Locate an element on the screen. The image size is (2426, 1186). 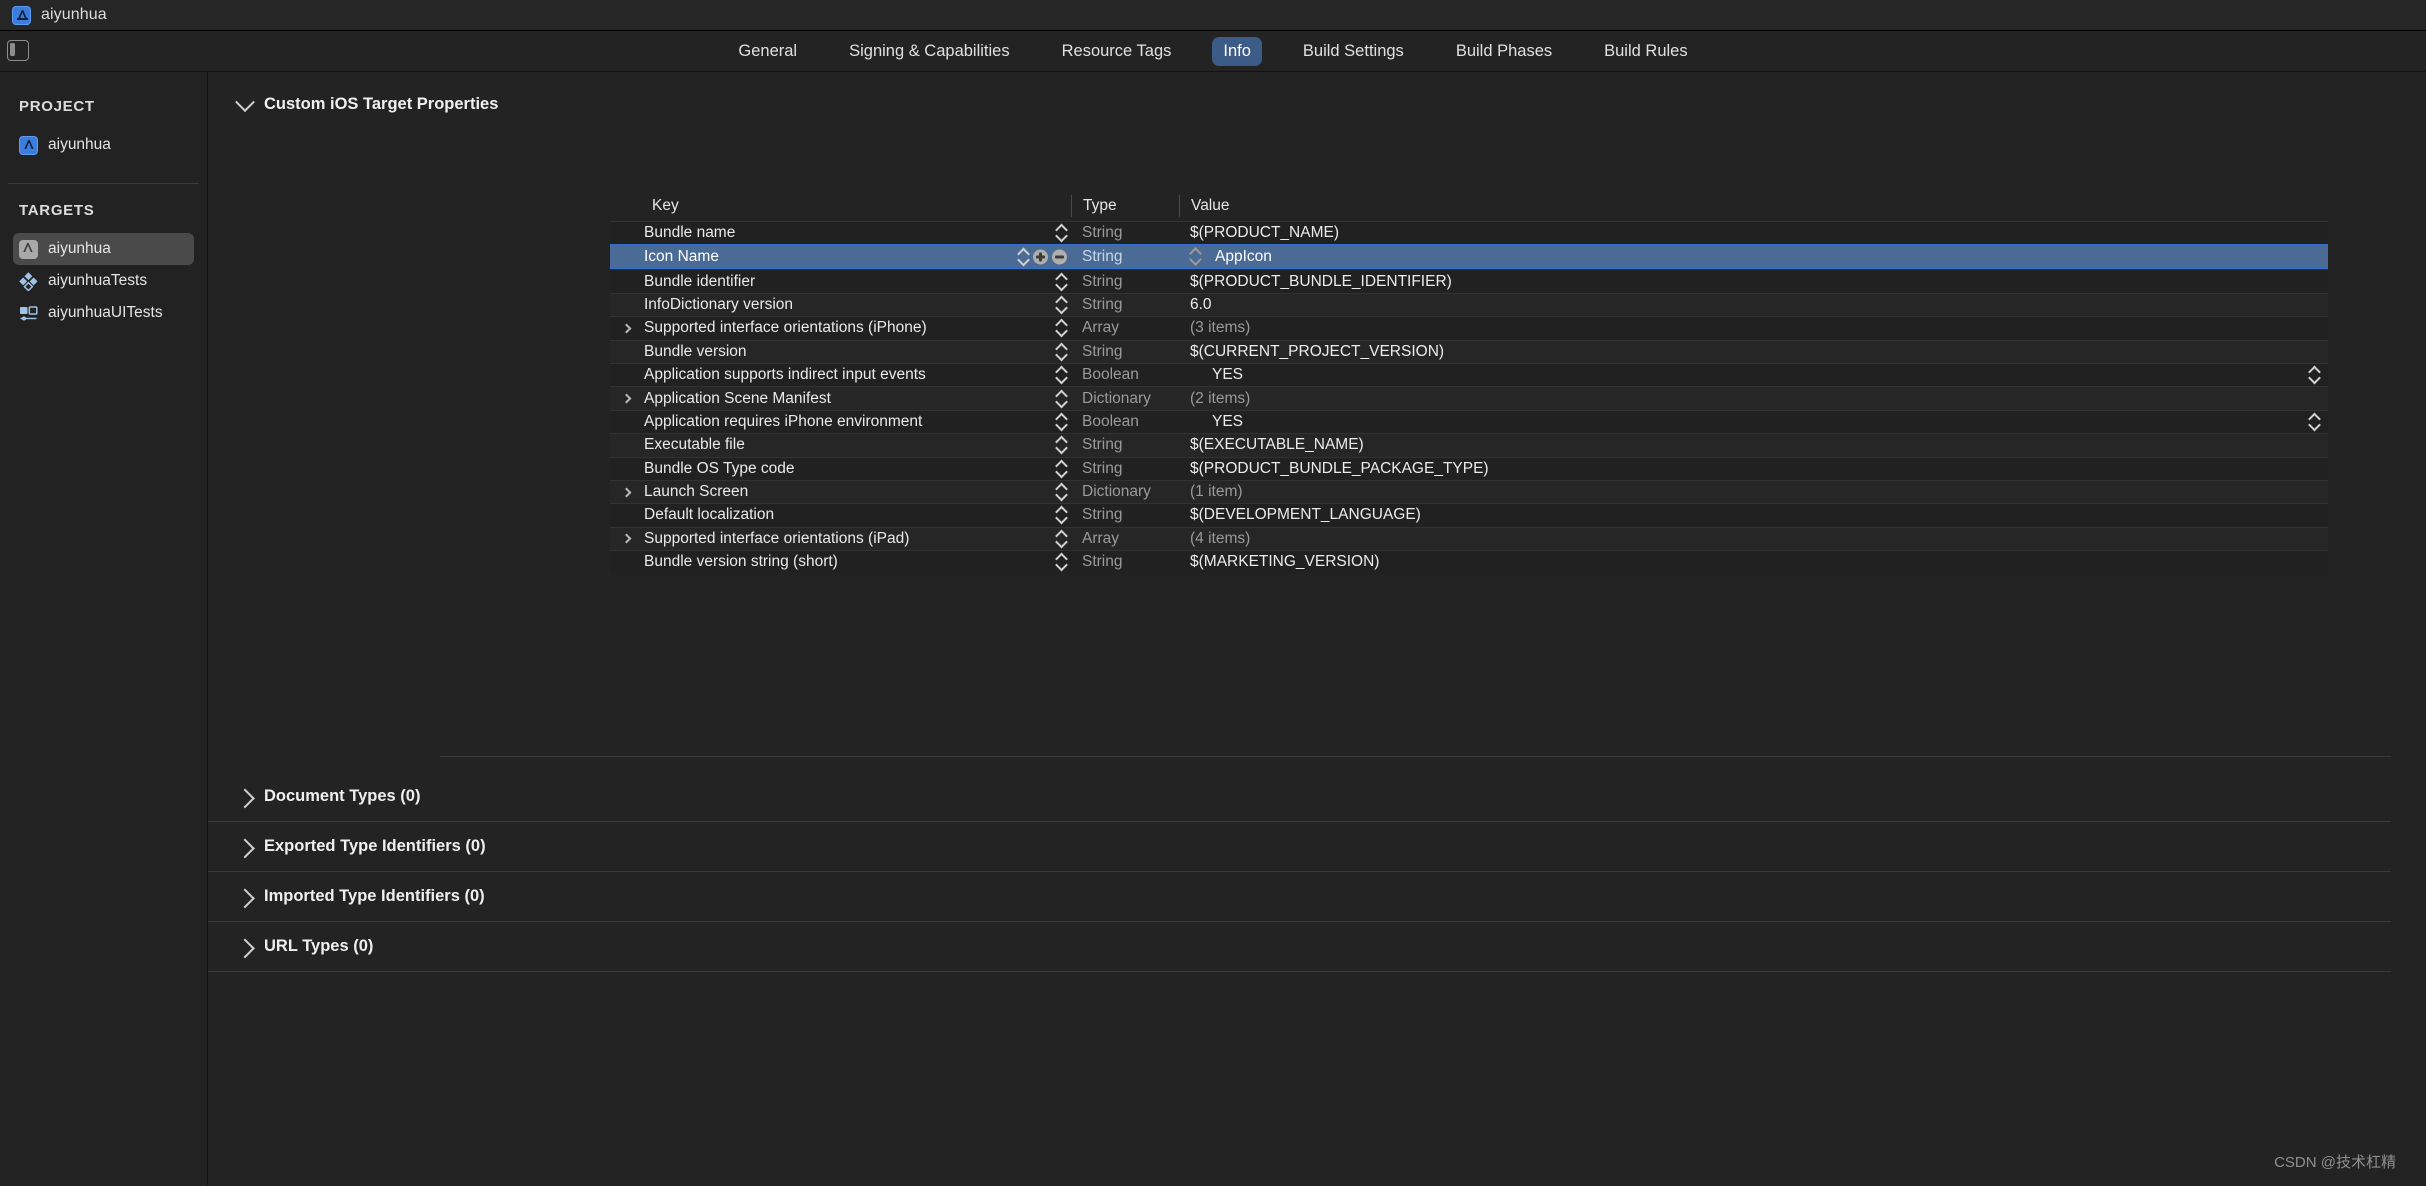
row-value-cell: $(PRODUCT_BUNDLE_PACKAGE_TYPE) is located at coordinates (1753, 469).